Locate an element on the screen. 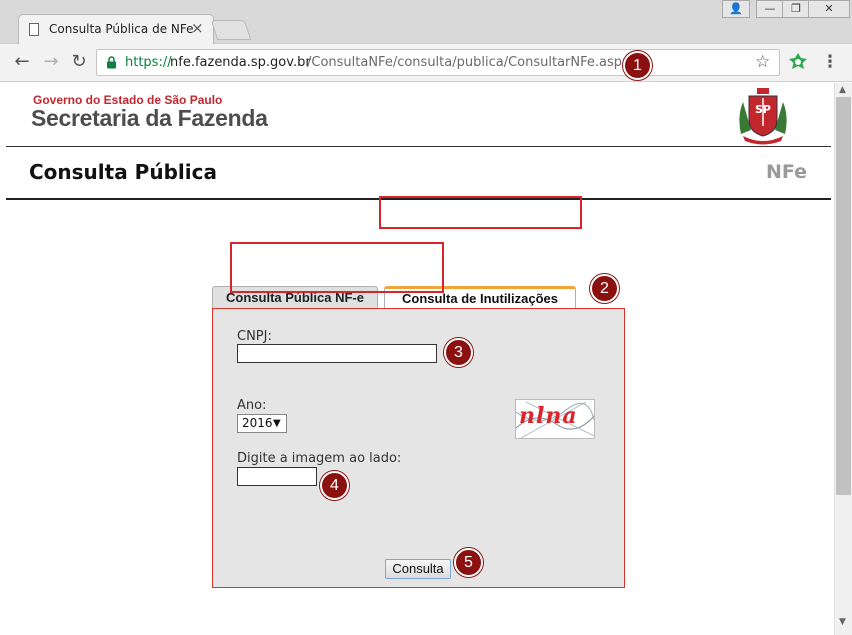 This screenshot has height=635, width=852. page-icon is located at coordinates (34, 29).